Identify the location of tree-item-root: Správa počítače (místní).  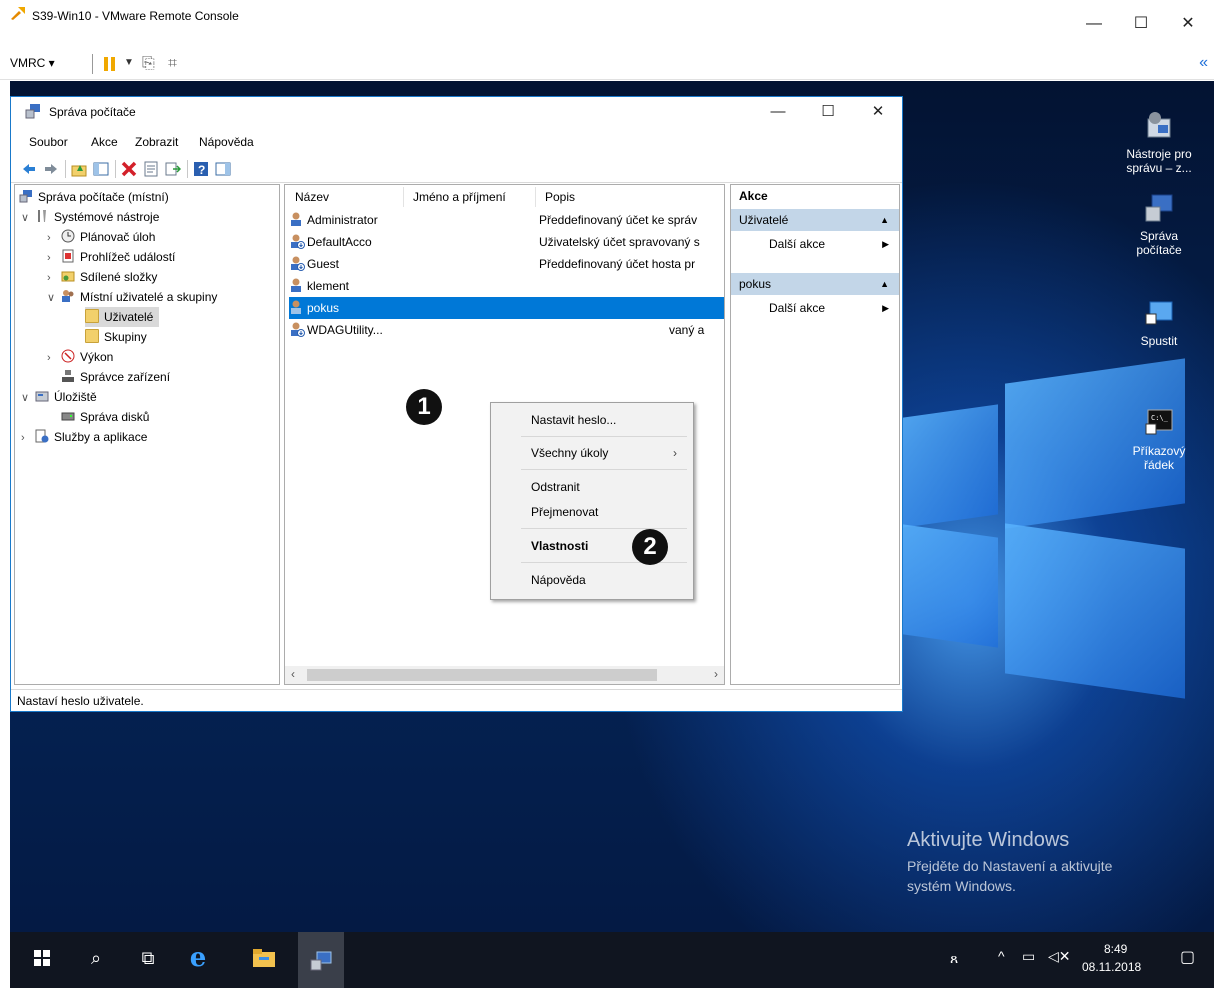
(94, 197).